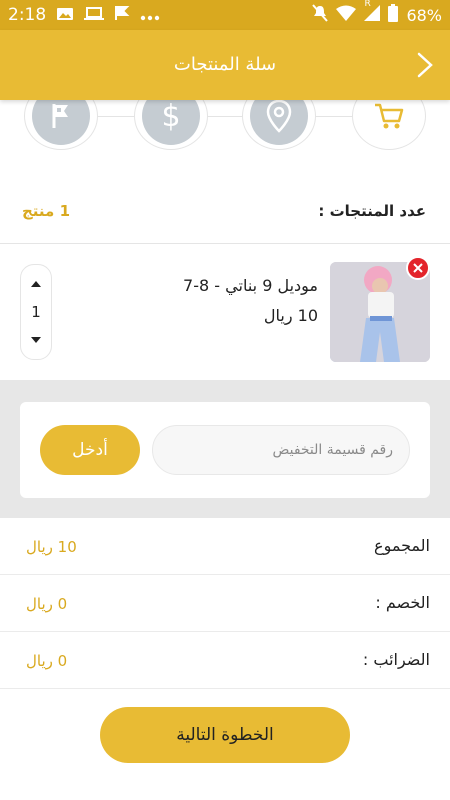  I want to click on product-count-label: عدد المنتجات :, so click(372, 211).